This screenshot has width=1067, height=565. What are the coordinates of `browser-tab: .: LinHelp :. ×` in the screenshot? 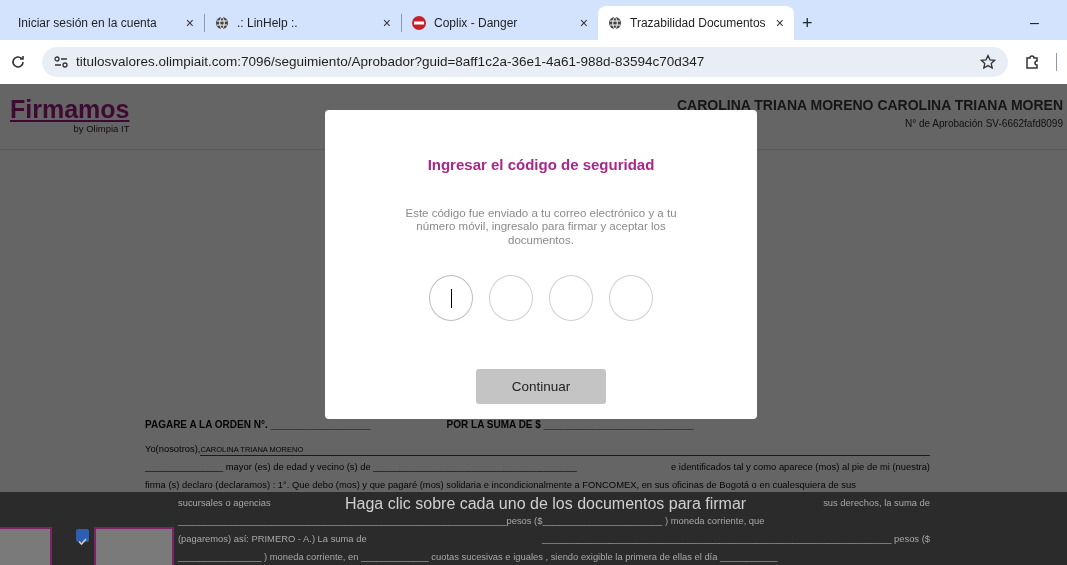 It's located at (303, 23).